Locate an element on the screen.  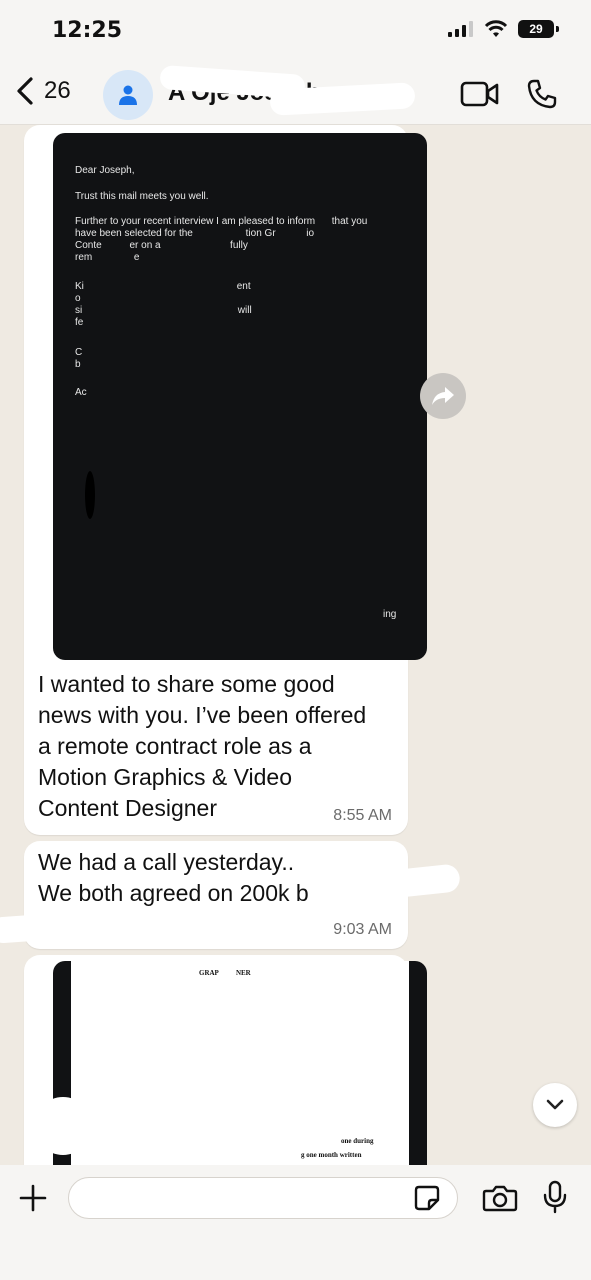
sticker-icon is located at coordinates (427, 1198).